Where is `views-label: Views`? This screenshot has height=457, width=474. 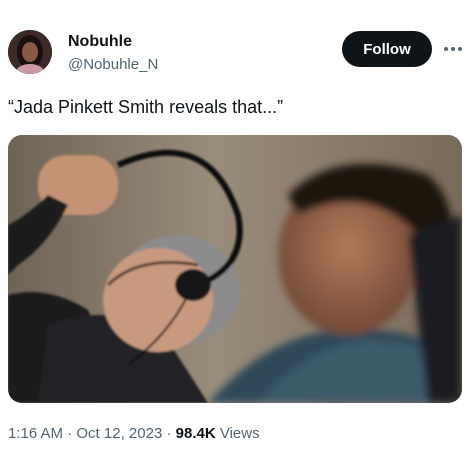
views-label: Views is located at coordinates (237, 433).